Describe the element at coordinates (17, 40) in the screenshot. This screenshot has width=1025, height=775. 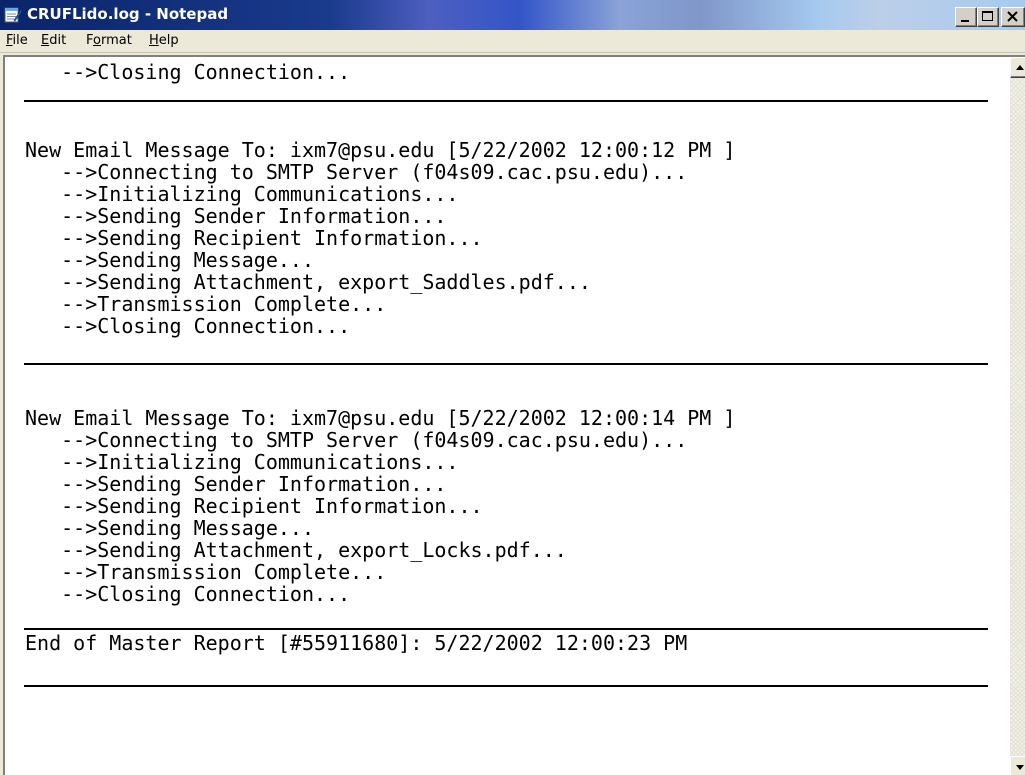
I see `menu-file: File` at that location.